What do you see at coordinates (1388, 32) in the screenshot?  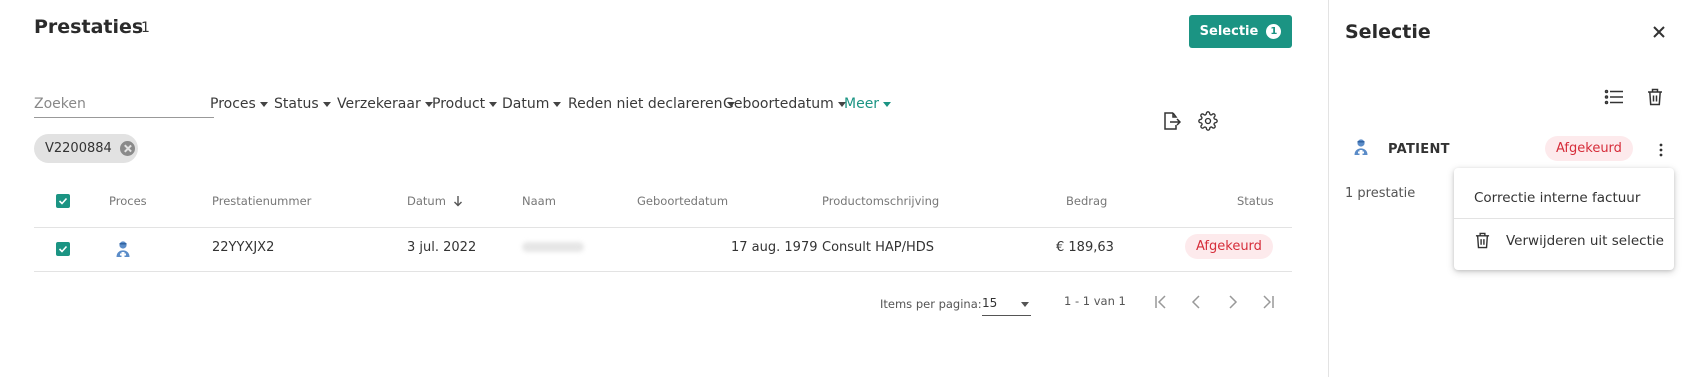 I see `panel-title: Selectie` at bounding box center [1388, 32].